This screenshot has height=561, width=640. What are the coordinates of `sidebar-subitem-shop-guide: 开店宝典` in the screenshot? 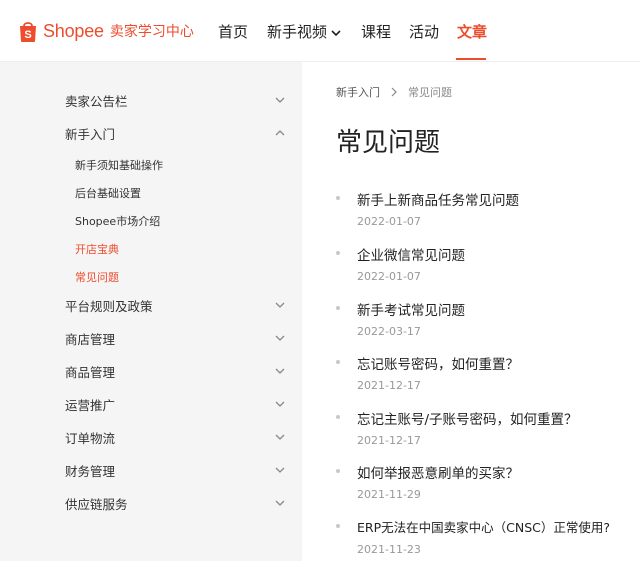 It's located at (97, 249).